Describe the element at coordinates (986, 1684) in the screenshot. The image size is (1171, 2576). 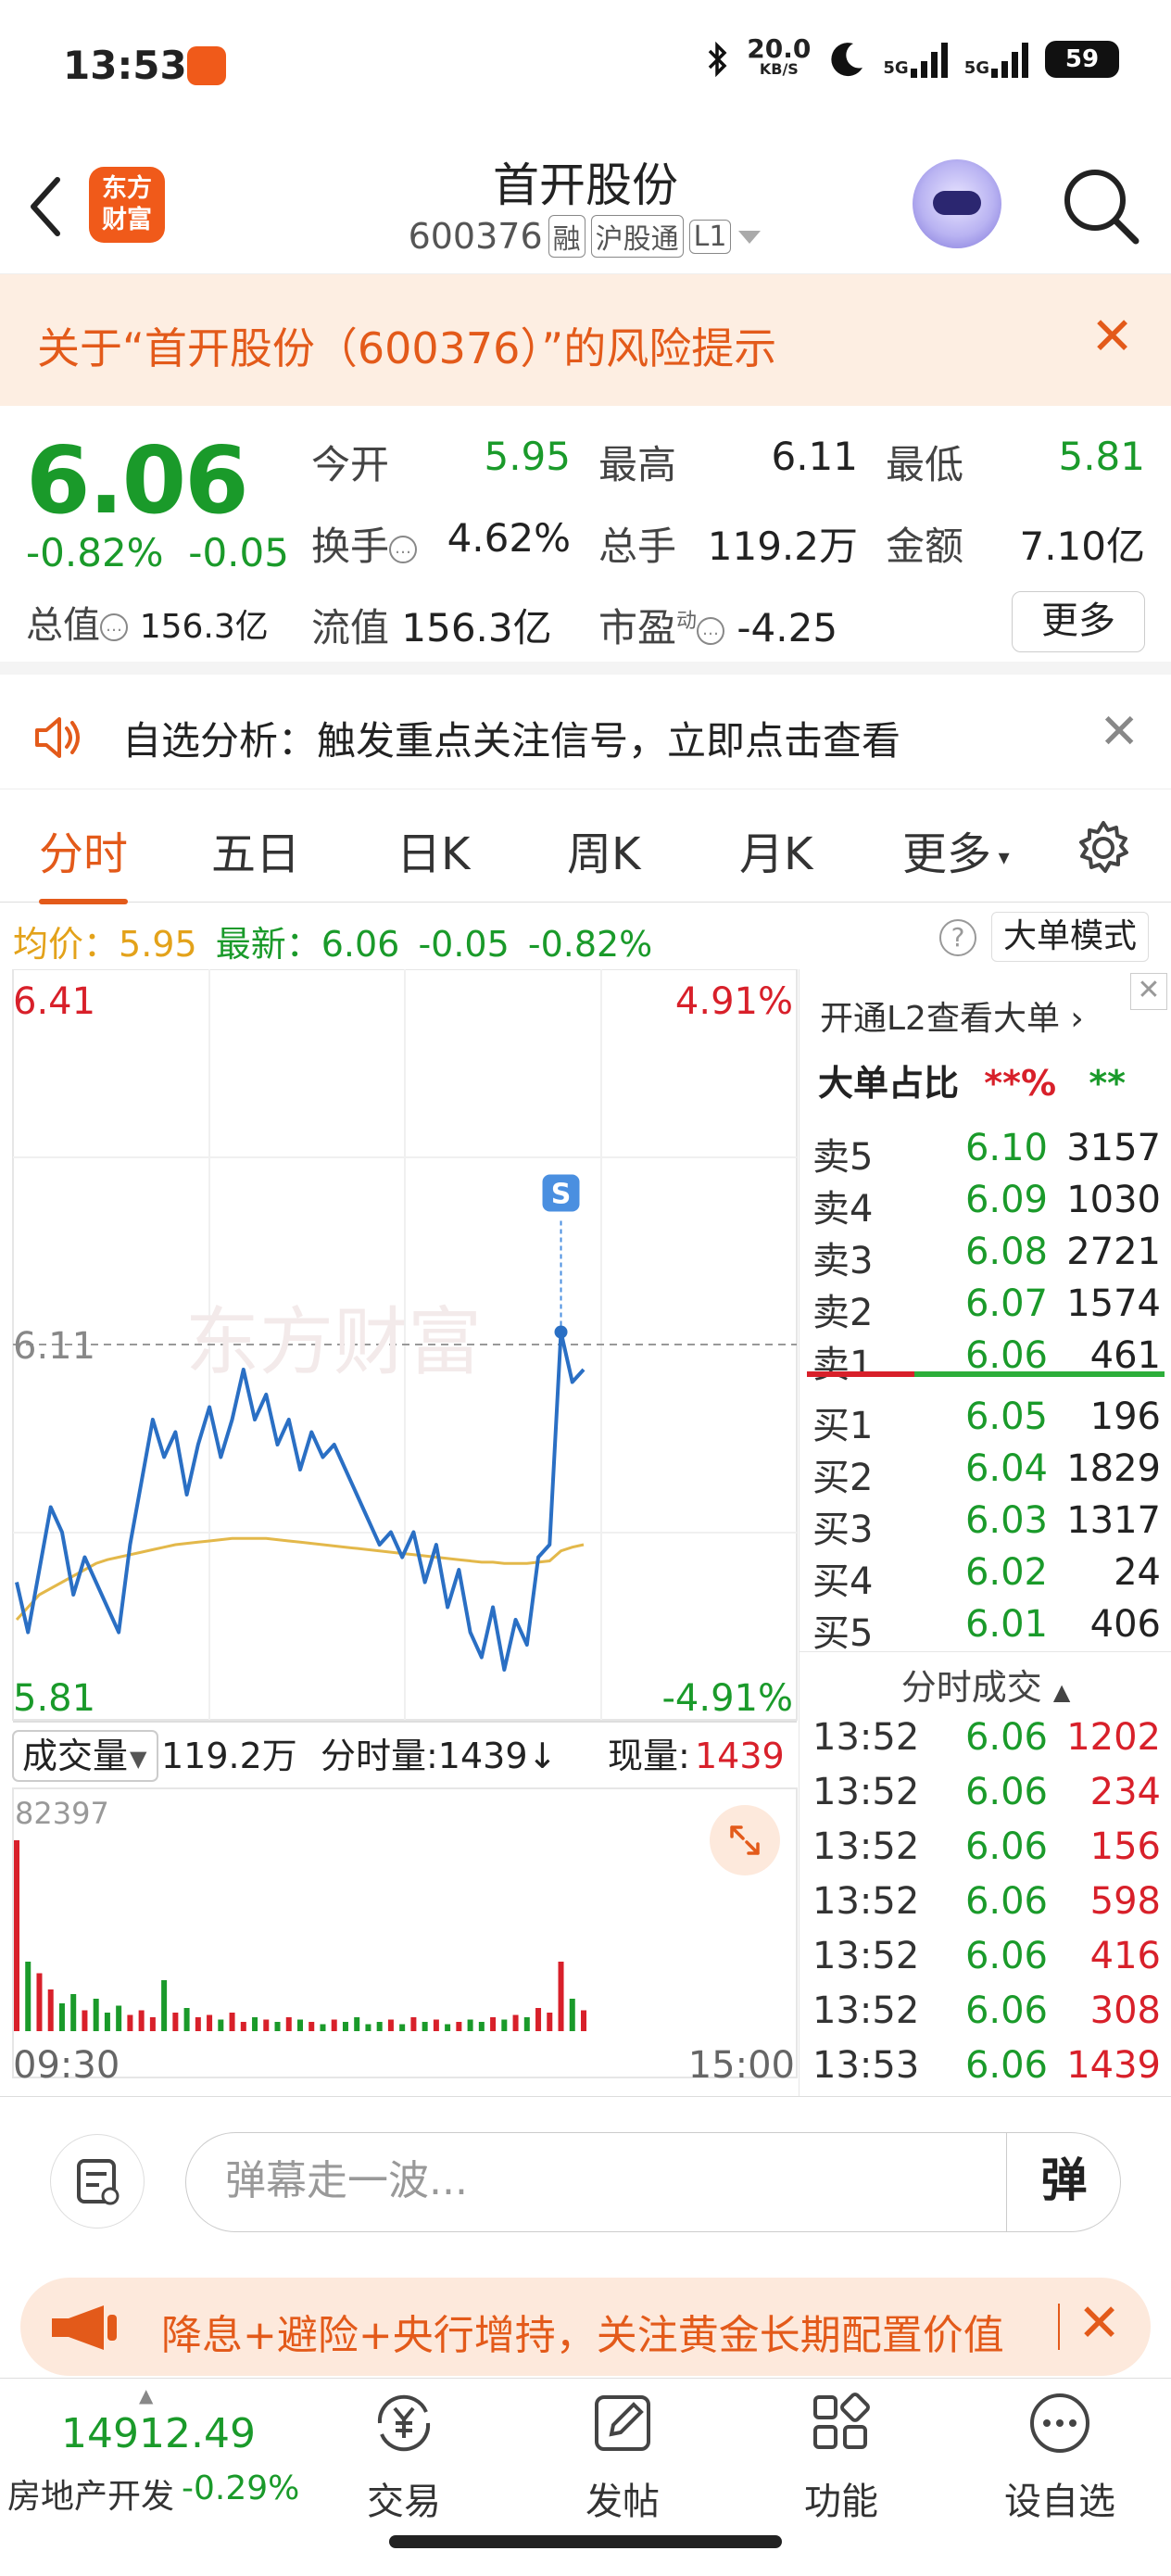
I see `trades-header: 分时成交 ▲` at that location.